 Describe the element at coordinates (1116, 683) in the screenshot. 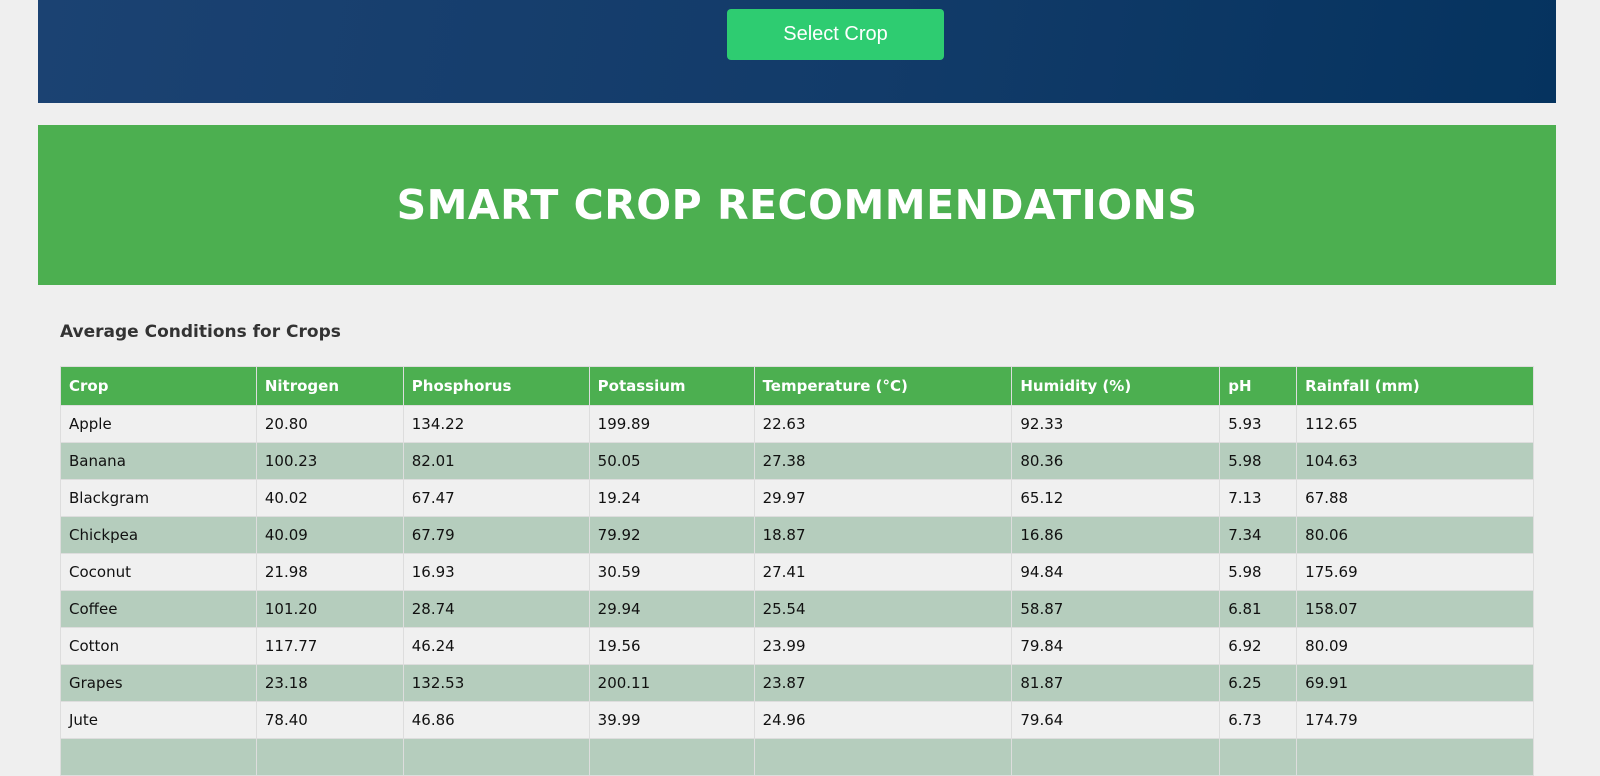

I see `cell-humidity: 81.87` at that location.